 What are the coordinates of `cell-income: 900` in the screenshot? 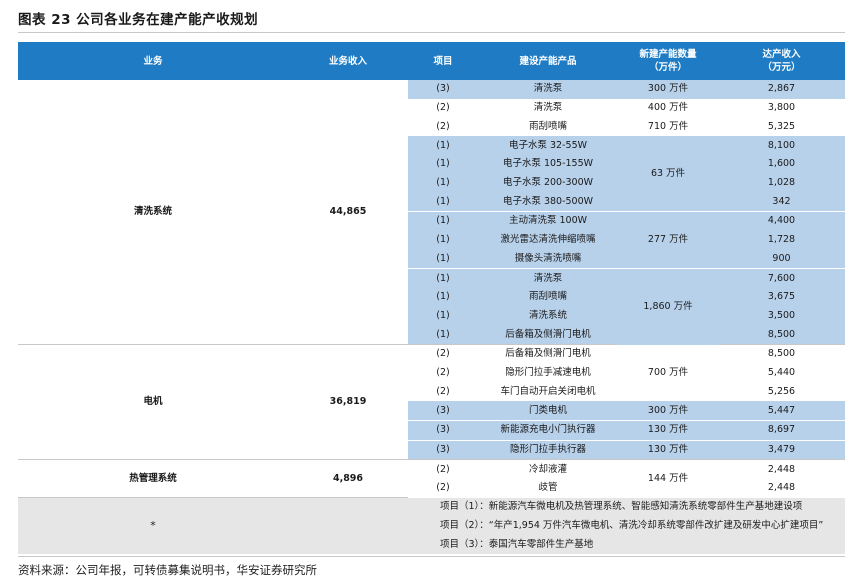 It's located at (781, 259).